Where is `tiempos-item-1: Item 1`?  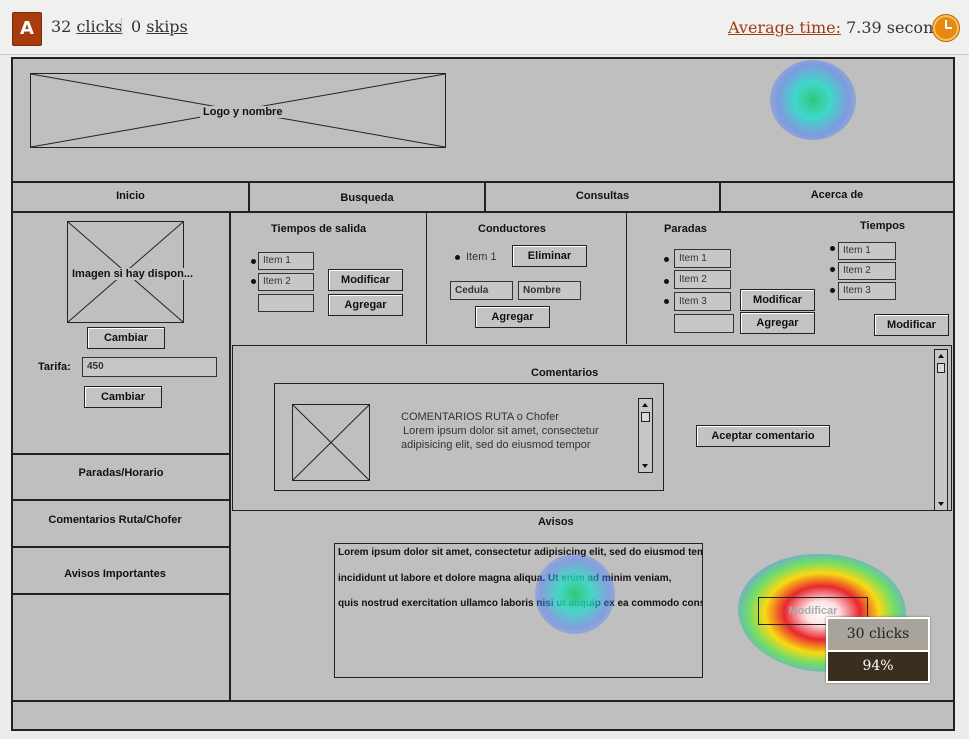
tiempos-item-1: Item 1 is located at coordinates (867, 251).